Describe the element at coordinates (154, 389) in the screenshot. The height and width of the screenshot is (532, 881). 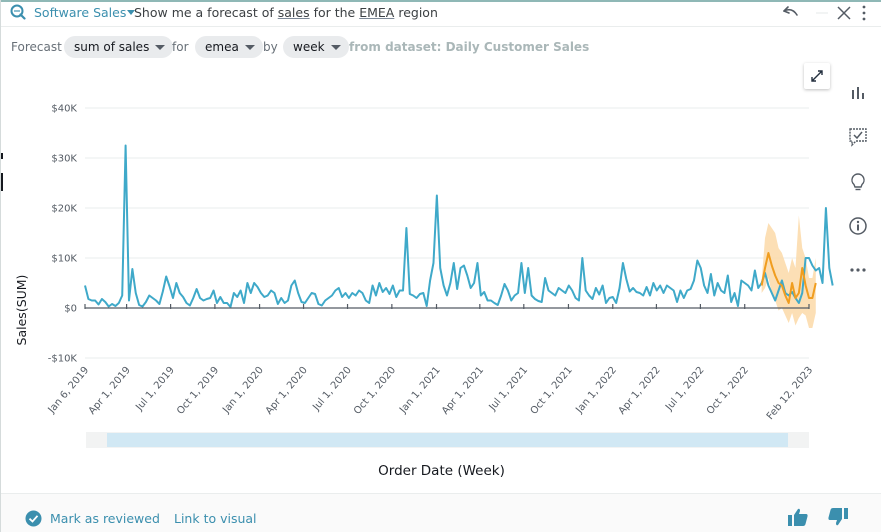
I see `x-tick-label: Jul 1, 2019` at that location.